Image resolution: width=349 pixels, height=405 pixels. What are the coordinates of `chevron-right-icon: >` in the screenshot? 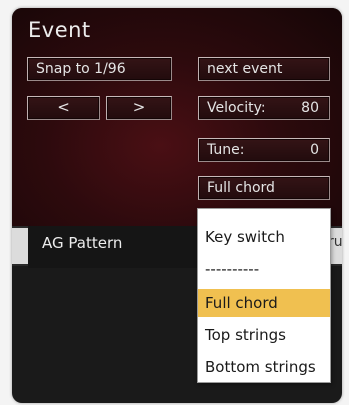 It's located at (139, 107).